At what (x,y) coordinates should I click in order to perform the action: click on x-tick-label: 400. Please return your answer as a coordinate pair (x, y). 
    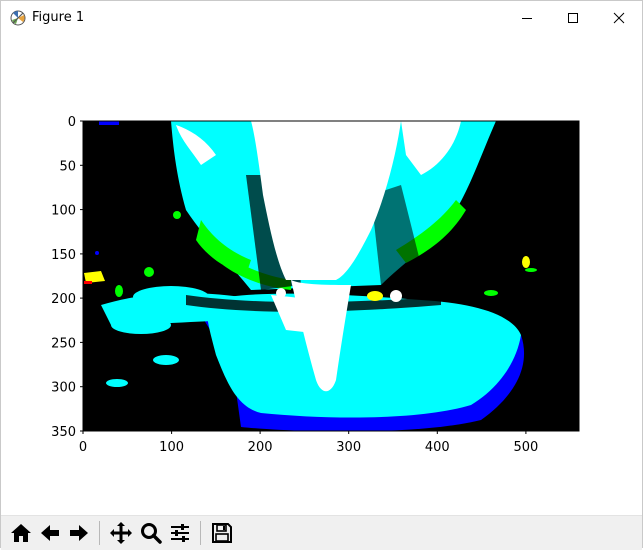
    Looking at the image, I should click on (437, 447).